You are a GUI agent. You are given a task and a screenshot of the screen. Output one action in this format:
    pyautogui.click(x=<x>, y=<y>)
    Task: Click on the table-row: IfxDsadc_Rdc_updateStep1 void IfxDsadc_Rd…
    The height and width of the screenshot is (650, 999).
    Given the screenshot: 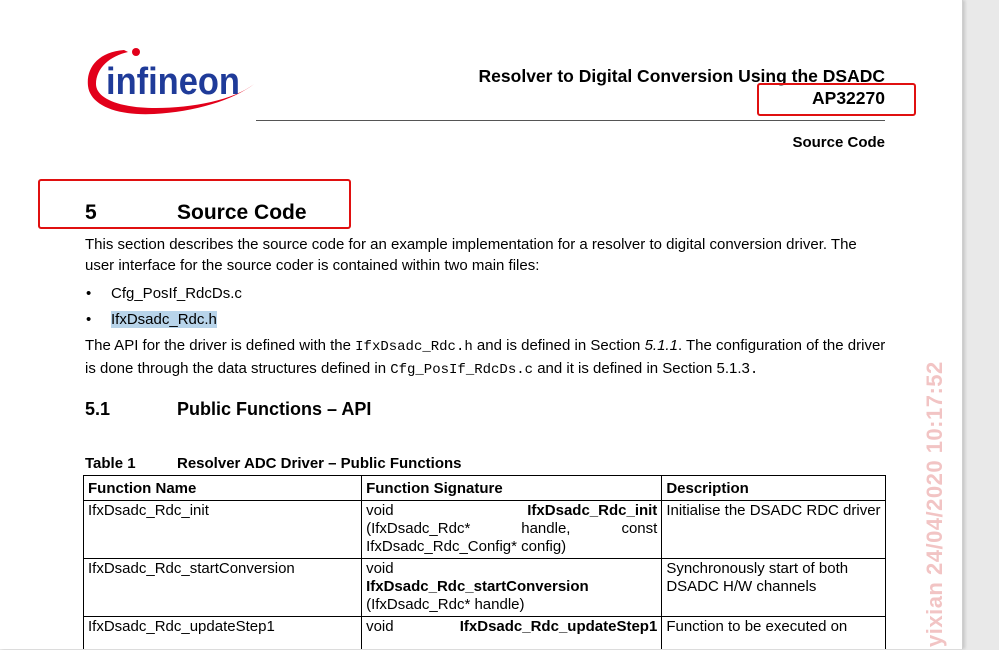 What is the action you would take?
    pyautogui.click(x=484, y=632)
    